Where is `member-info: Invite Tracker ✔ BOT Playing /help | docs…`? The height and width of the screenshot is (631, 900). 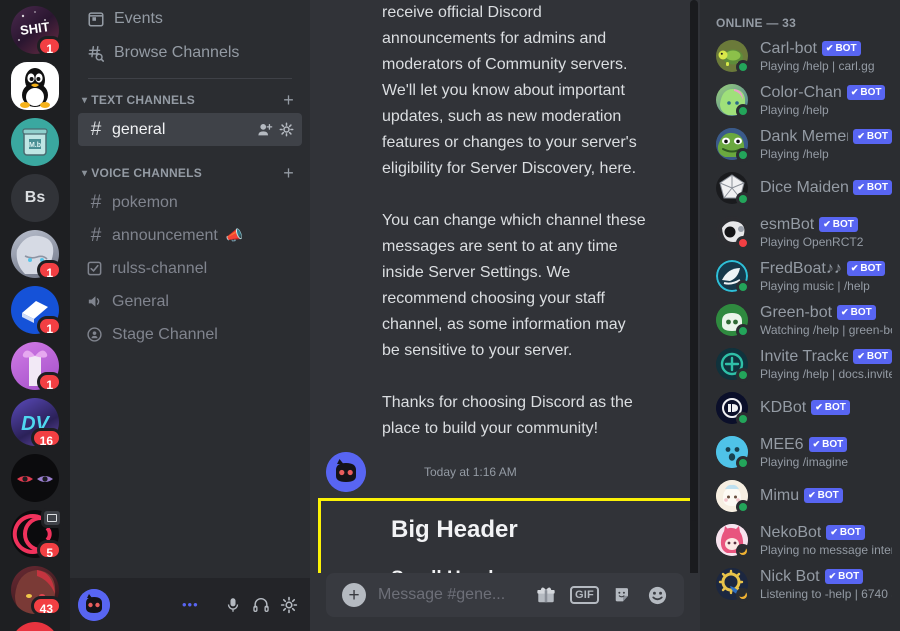
member-info: Invite Tracker ✔ BOT Playing /help | docs… is located at coordinates (826, 364).